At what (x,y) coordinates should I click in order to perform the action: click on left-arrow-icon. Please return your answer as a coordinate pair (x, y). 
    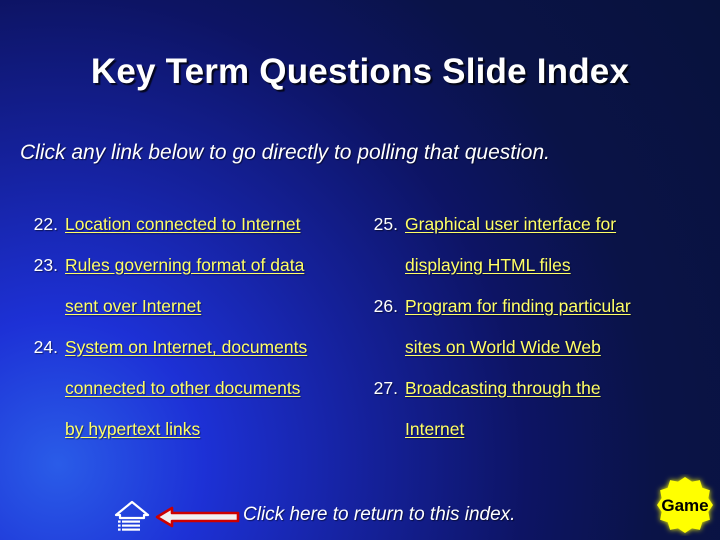
    Looking at the image, I should click on (197, 517).